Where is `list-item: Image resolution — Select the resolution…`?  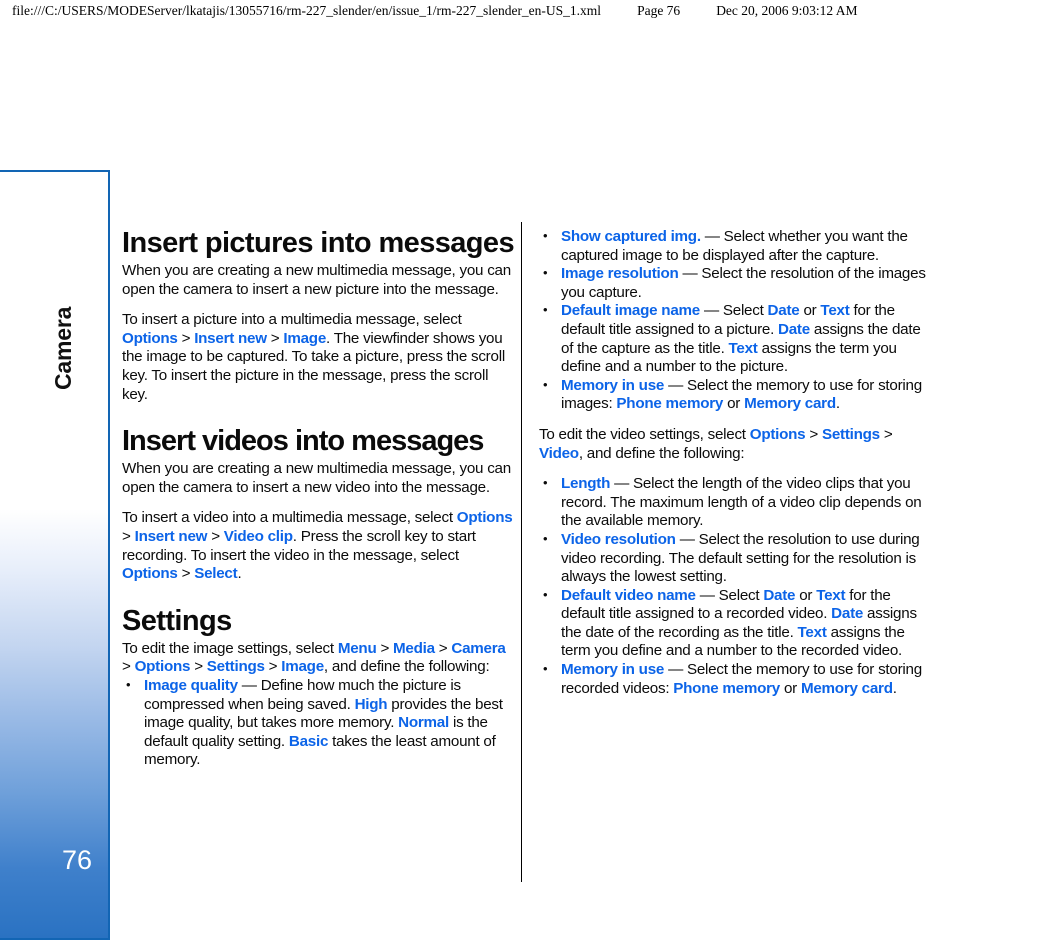 list-item: Image resolution — Select the resolution… is located at coordinates (735, 283).